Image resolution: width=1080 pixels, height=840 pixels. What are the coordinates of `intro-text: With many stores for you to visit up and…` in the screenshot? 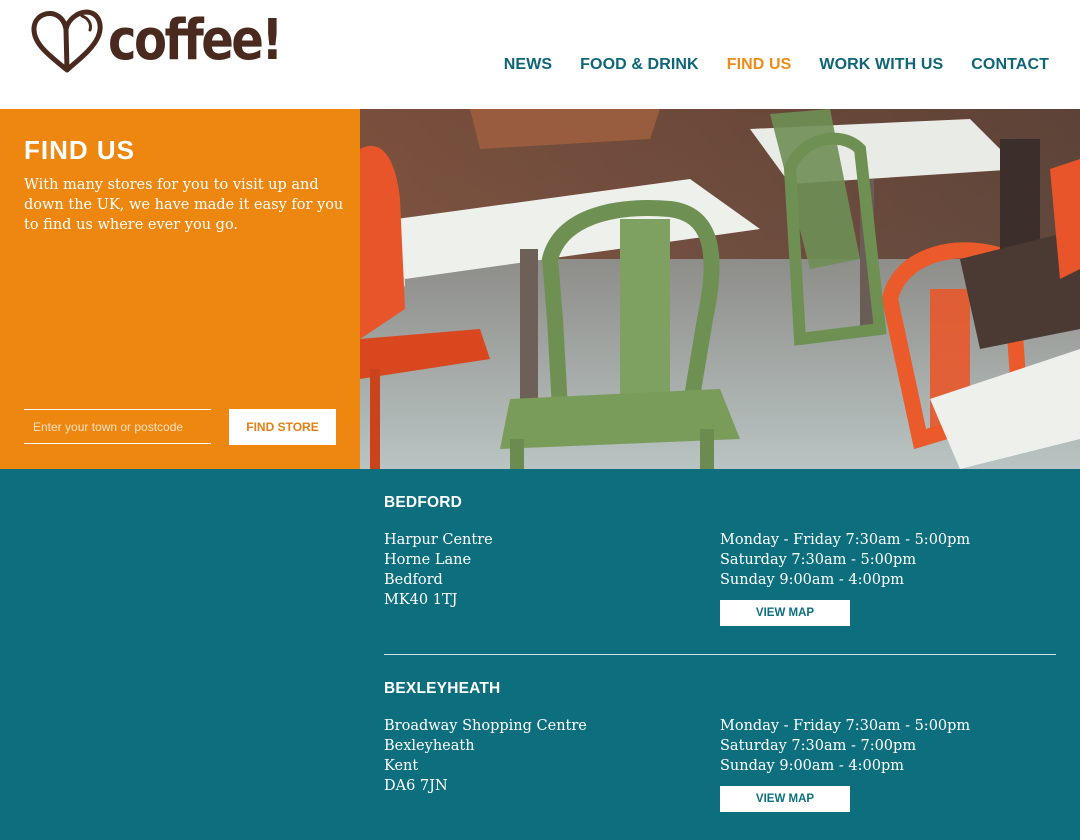 It's located at (184, 205).